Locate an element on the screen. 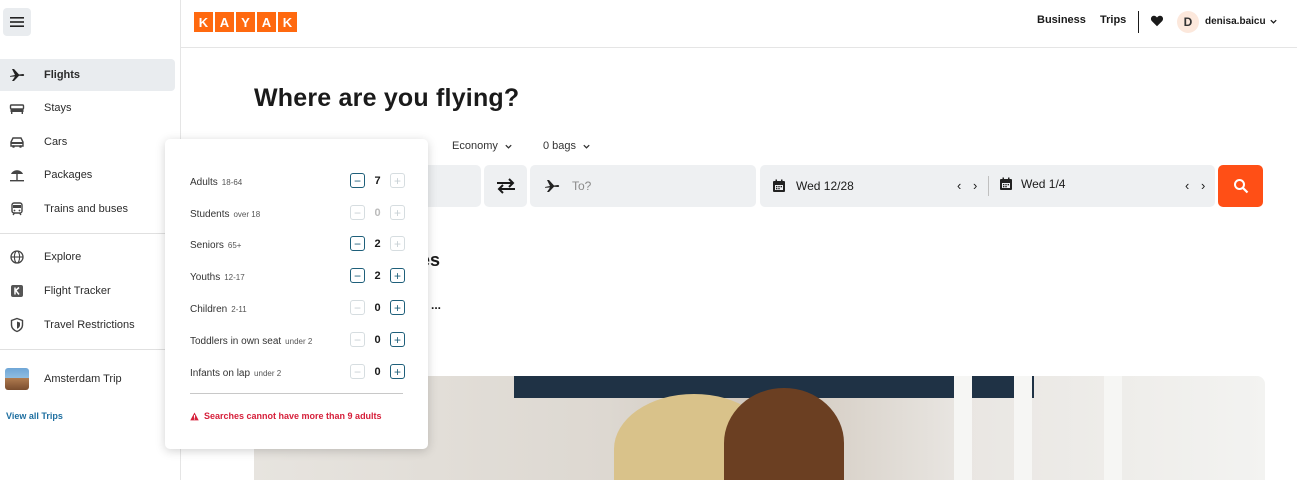 The width and height of the screenshot is (1297, 480). traveler-label: Children is located at coordinates (209, 309).